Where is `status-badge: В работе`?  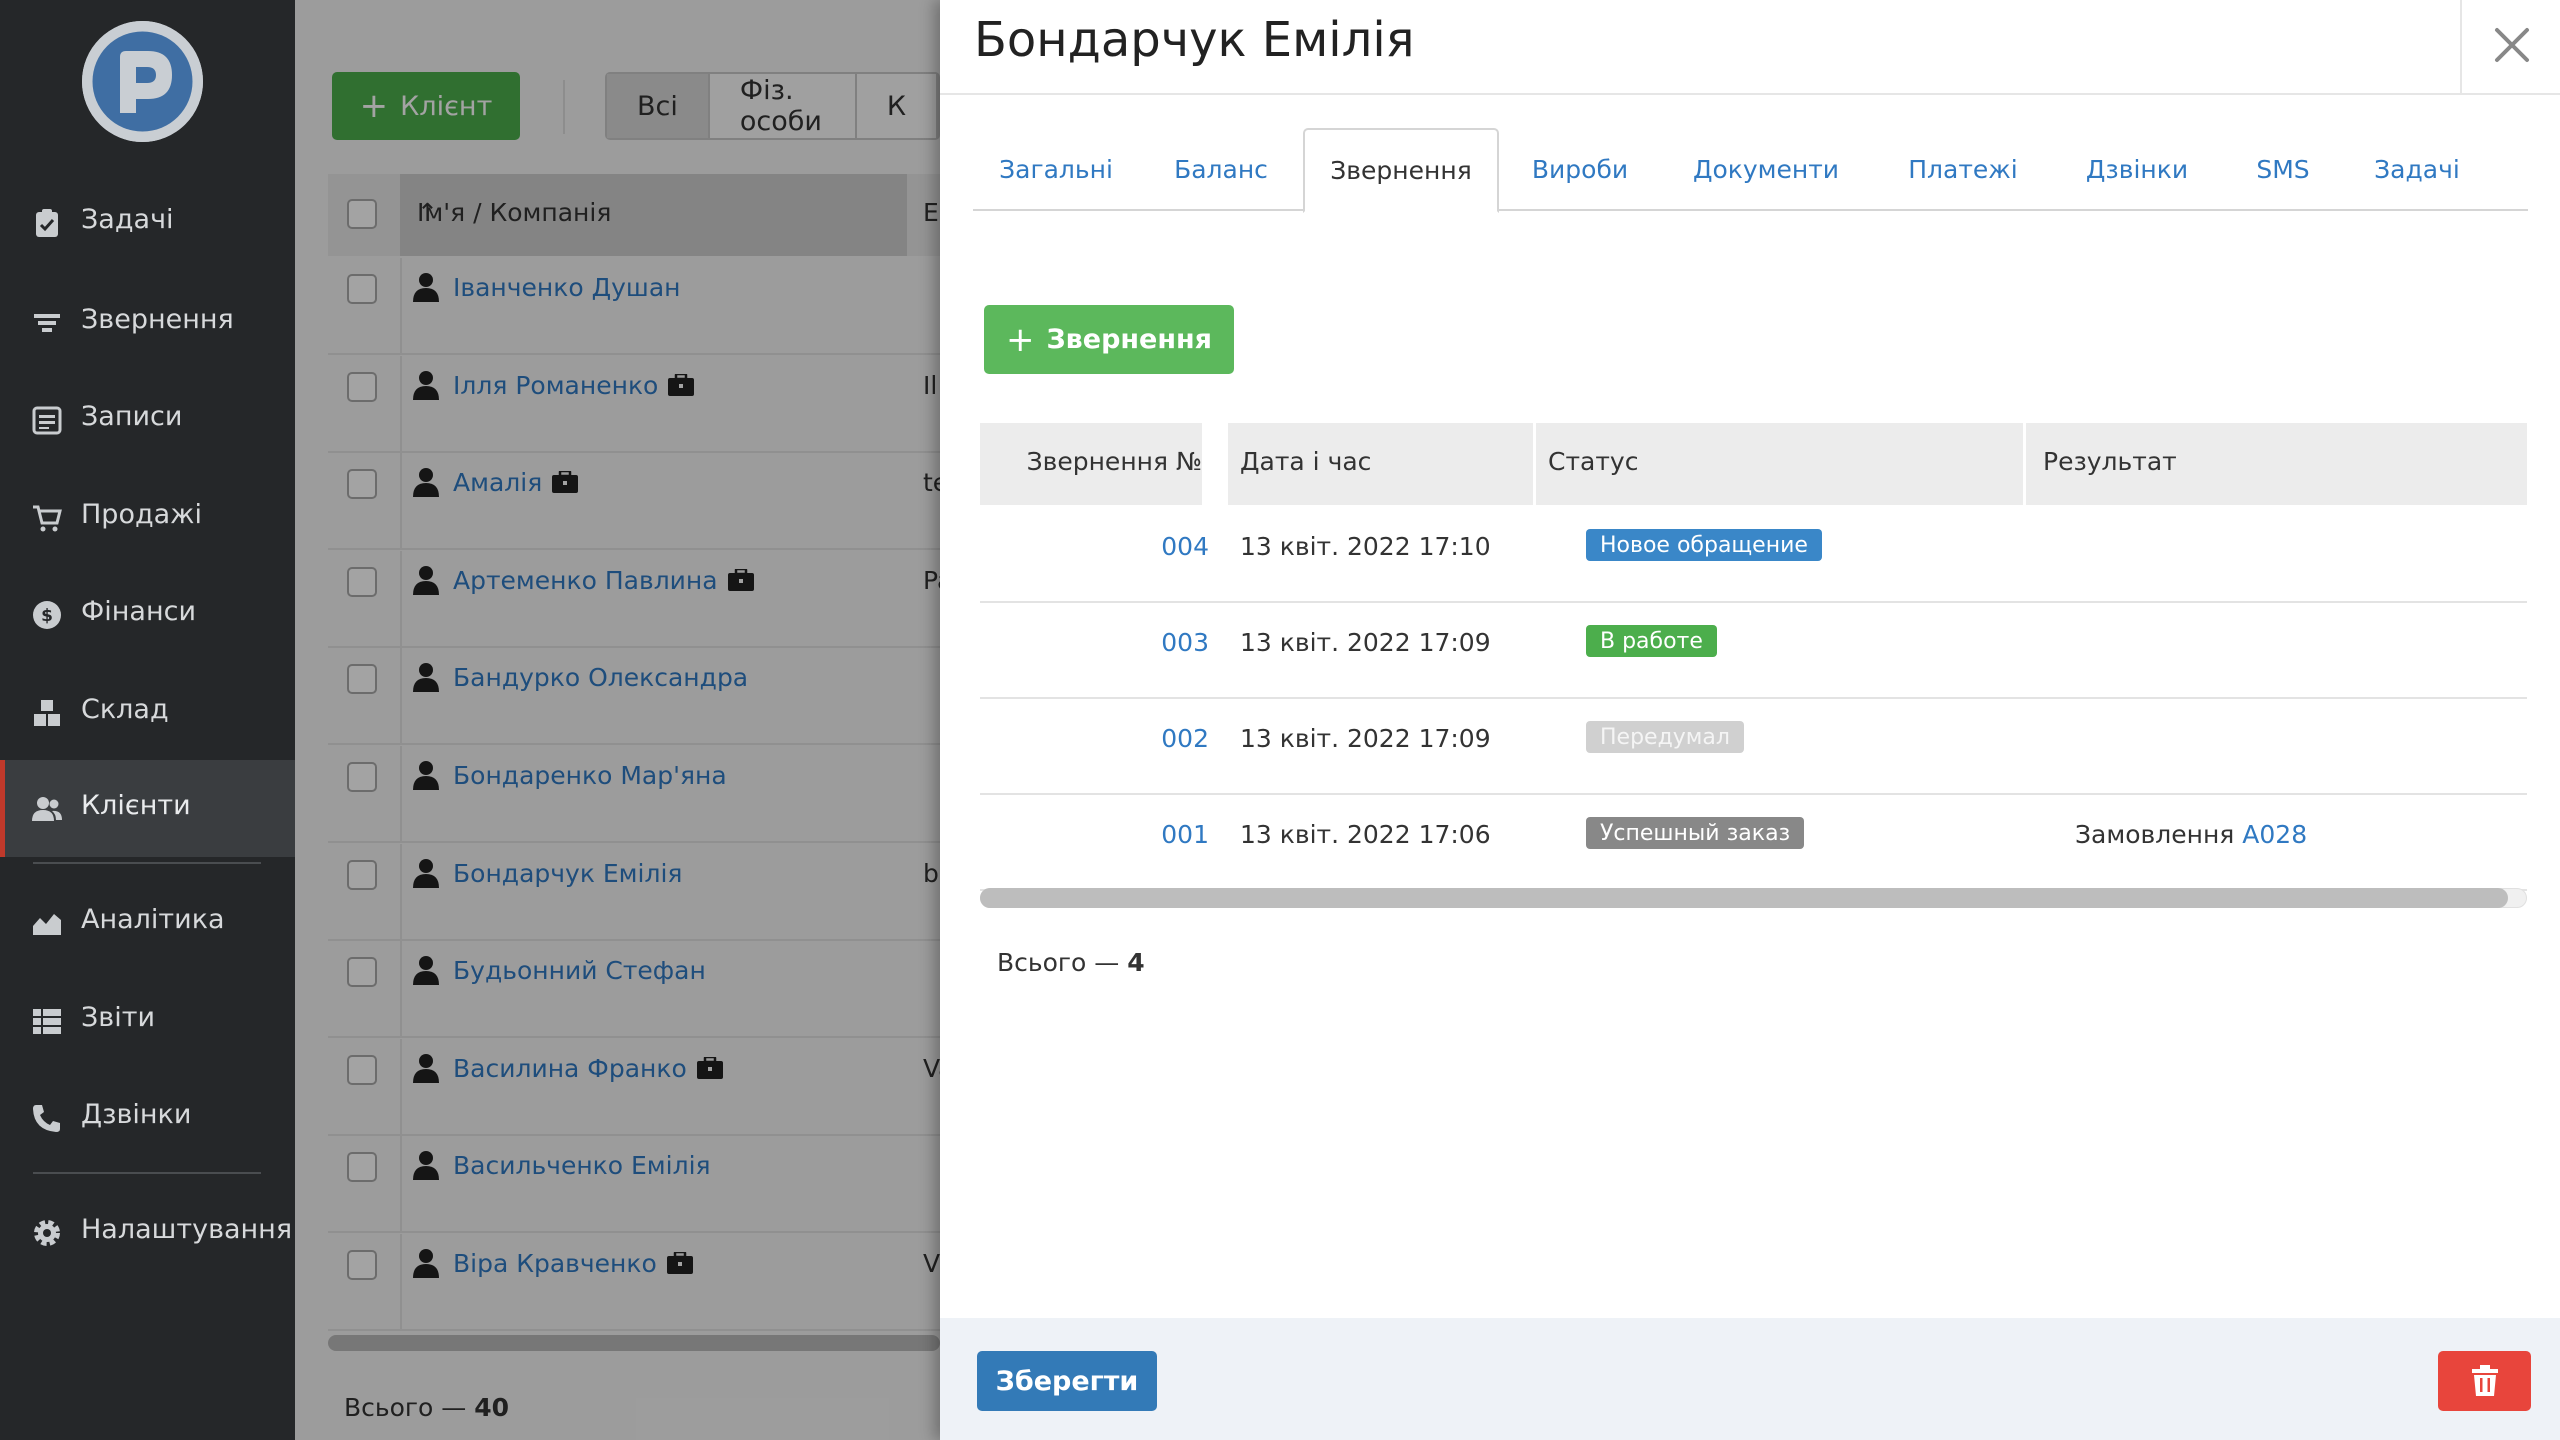 status-badge: В работе is located at coordinates (1651, 641).